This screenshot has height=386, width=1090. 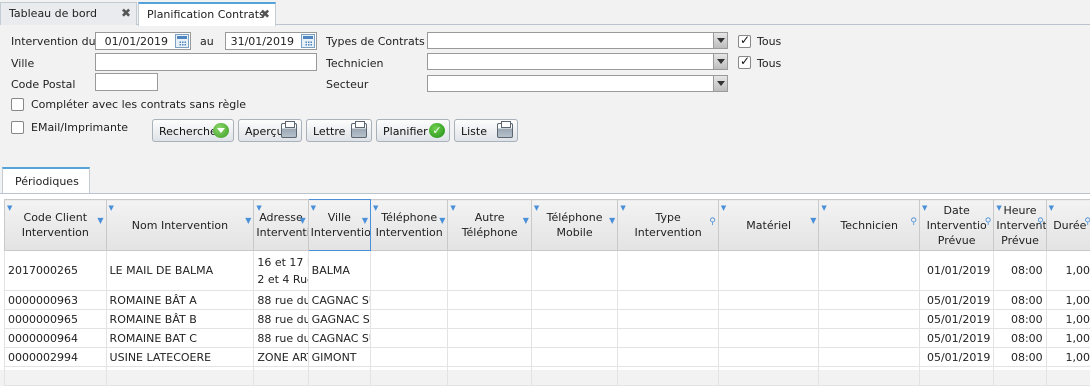 What do you see at coordinates (281, 225) in the screenshot?
I see `column-header-adresse-intervention: ▼Adresse Interventio▼` at bounding box center [281, 225].